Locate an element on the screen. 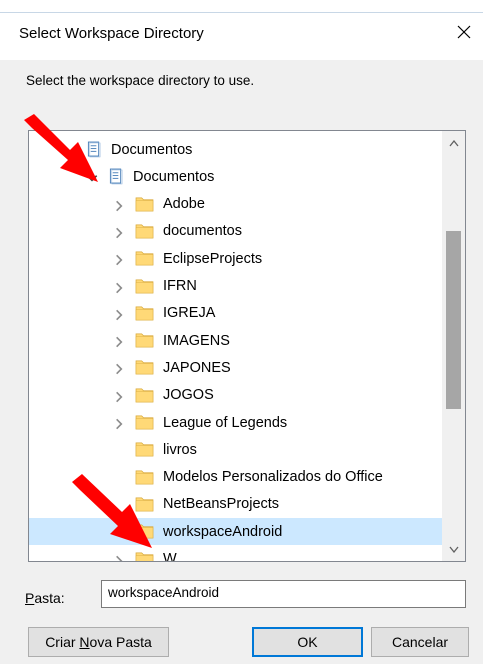  tree-folder-item: Modelos Personalizados do Office is located at coordinates (235, 477).